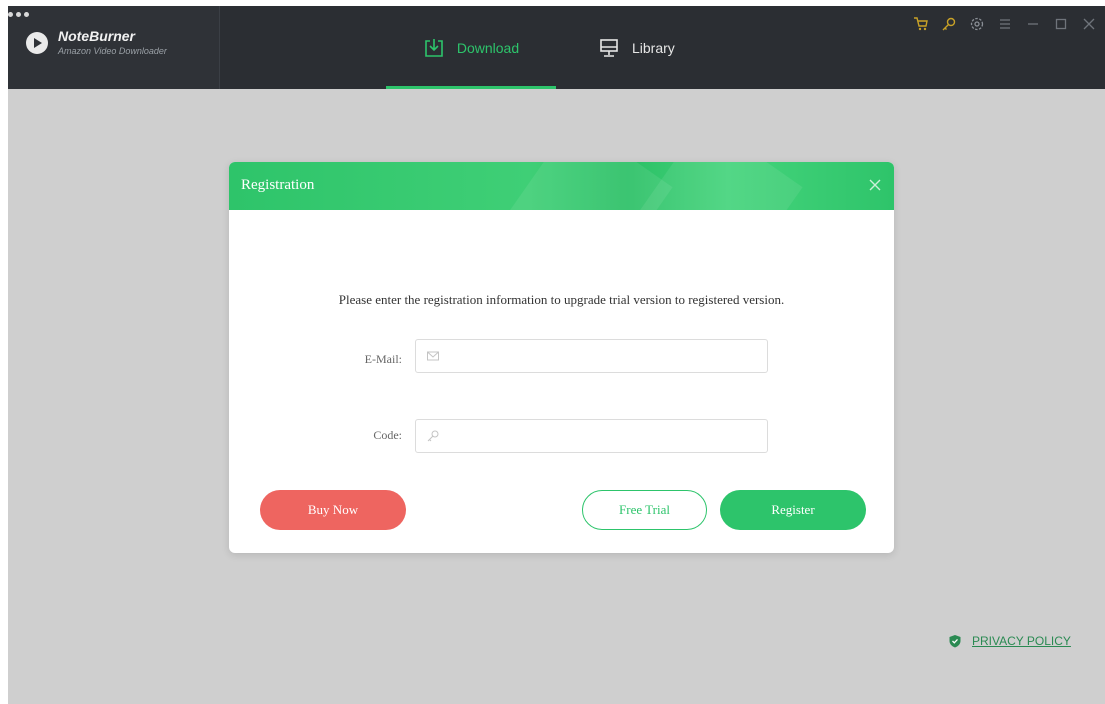  Describe the element at coordinates (921, 24) in the screenshot. I see `cart-icon` at that location.